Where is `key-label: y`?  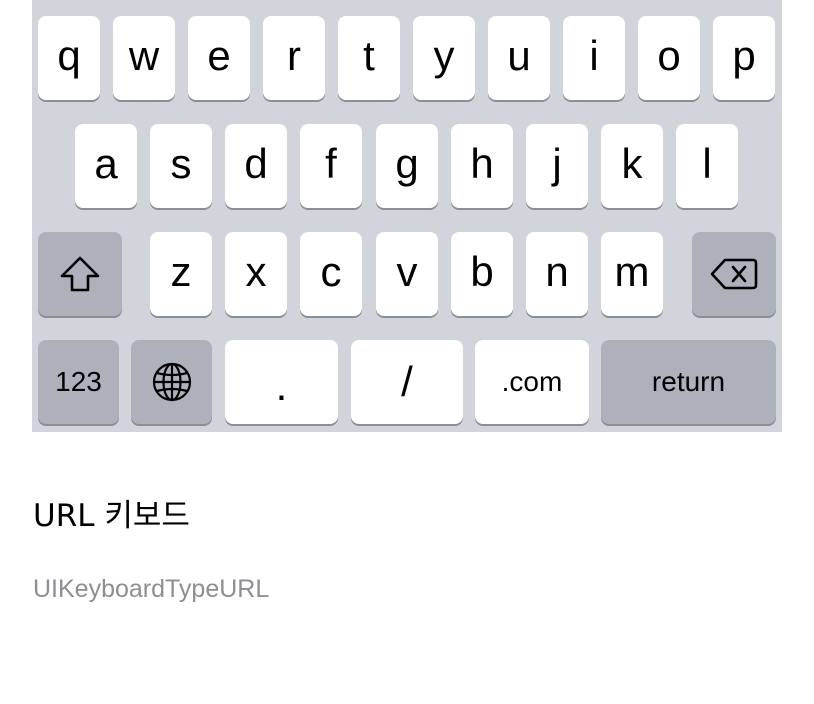
key-label: y is located at coordinates (444, 55).